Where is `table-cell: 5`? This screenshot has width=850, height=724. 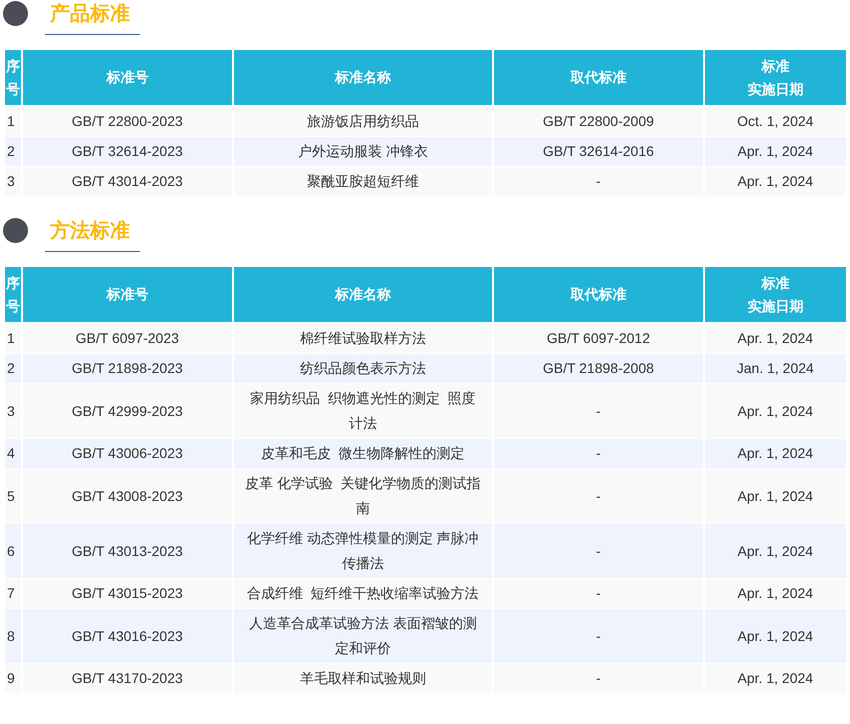 table-cell: 5 is located at coordinates (13, 496).